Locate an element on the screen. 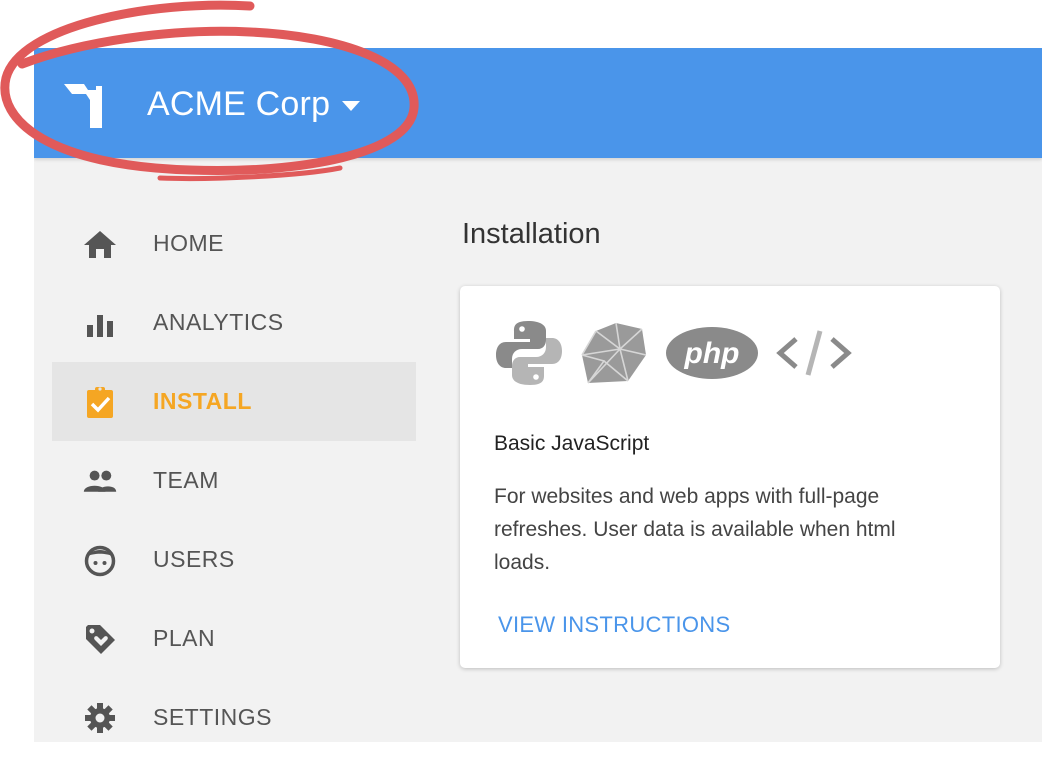 This screenshot has width=1042, height=770. sidebar-item-label: TEAM is located at coordinates (186, 480).